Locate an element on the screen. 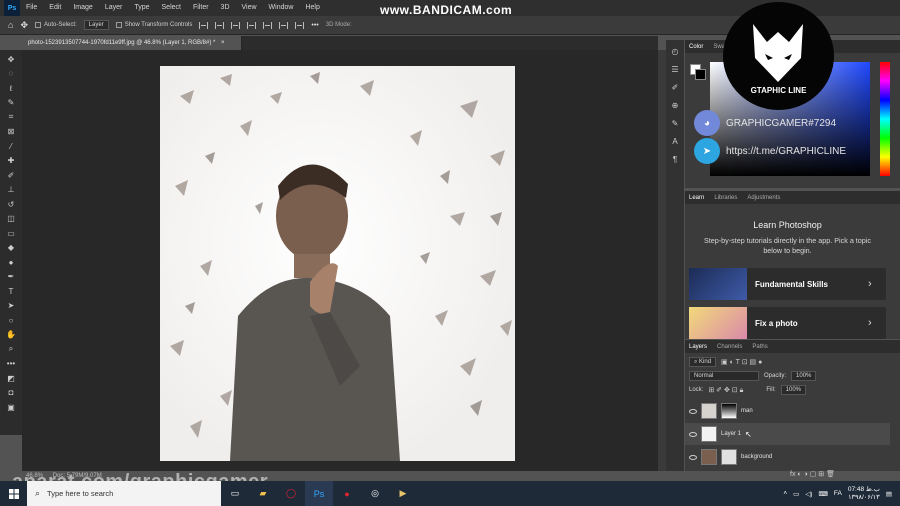  filter-icons: ▣ ◐ T ⊡ ▤ ● is located at coordinates (741, 362).